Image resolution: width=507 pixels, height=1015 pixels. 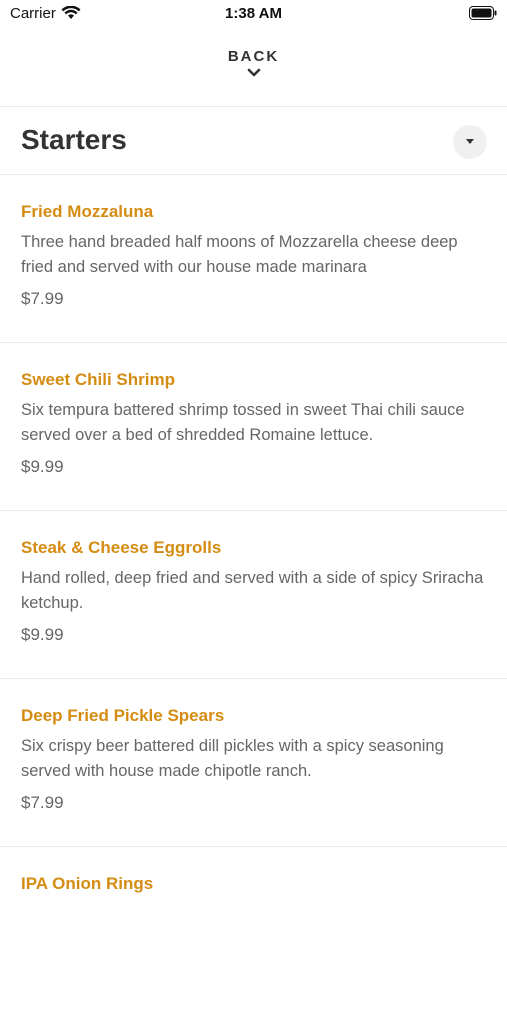 What do you see at coordinates (253, 141) in the screenshot?
I see `section-header: Starters` at bounding box center [253, 141].